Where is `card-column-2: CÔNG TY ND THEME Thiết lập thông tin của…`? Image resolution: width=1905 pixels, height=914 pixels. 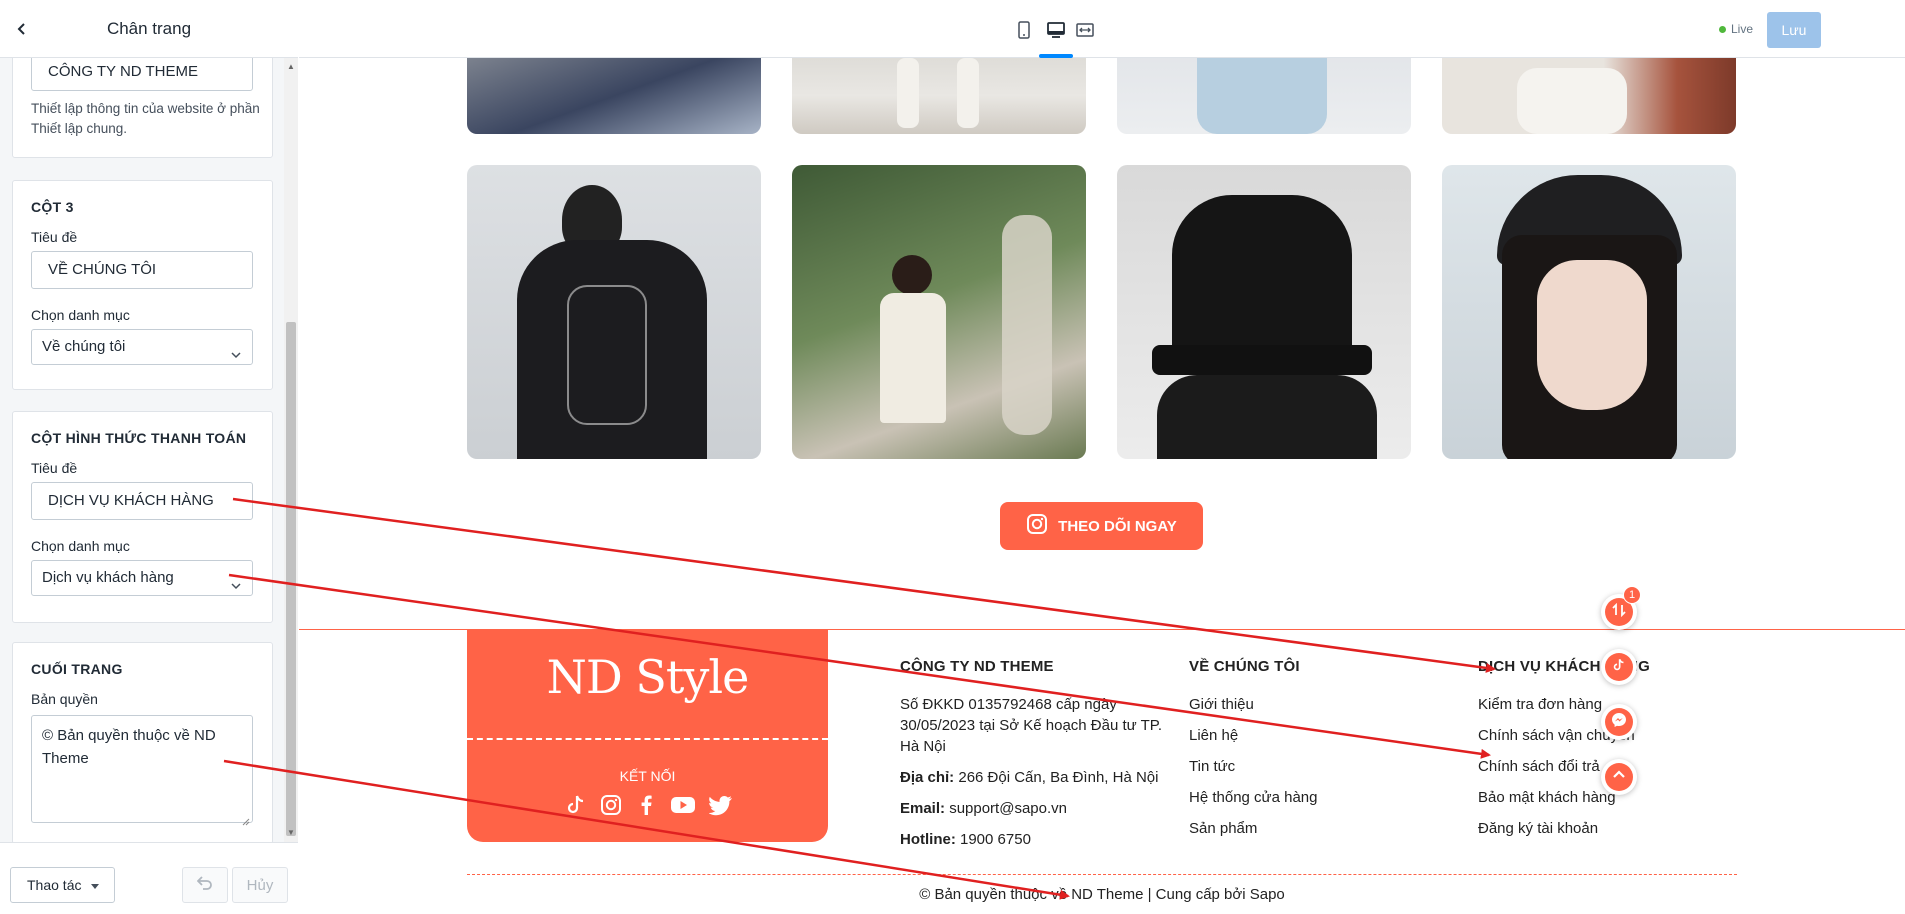
card-column-2: CÔNG TY ND THEME Thiết lập thông tin của… is located at coordinates (142, 108).